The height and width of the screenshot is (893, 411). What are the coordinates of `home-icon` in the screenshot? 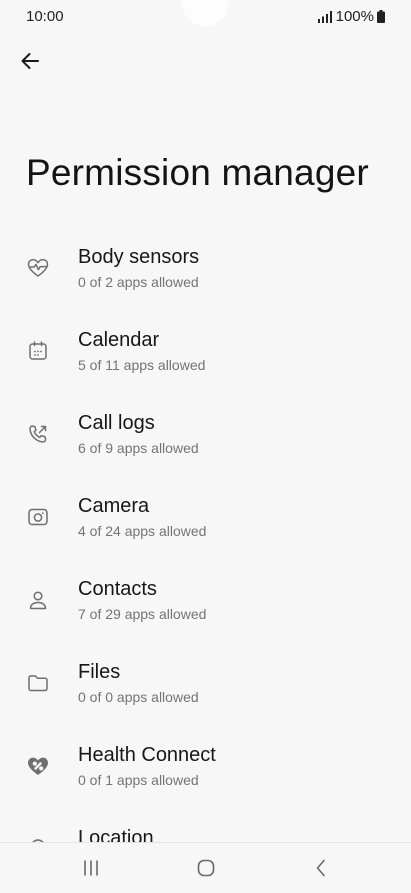 It's located at (206, 868).